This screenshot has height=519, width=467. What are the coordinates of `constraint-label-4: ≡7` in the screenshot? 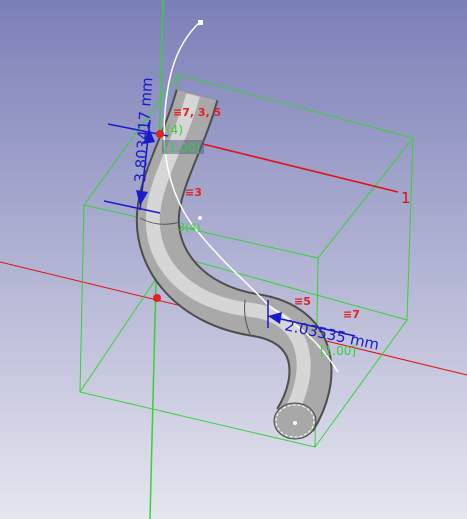 It's located at (351, 314).